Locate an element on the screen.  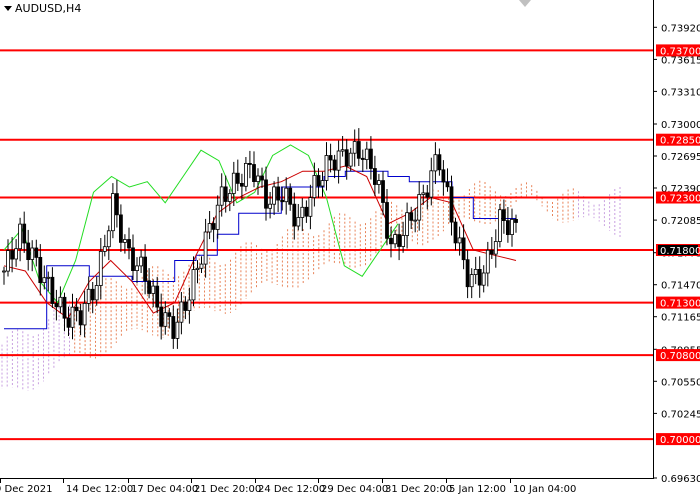
time-tick-label: 5 Jan 12:00 is located at coordinates (477, 489).